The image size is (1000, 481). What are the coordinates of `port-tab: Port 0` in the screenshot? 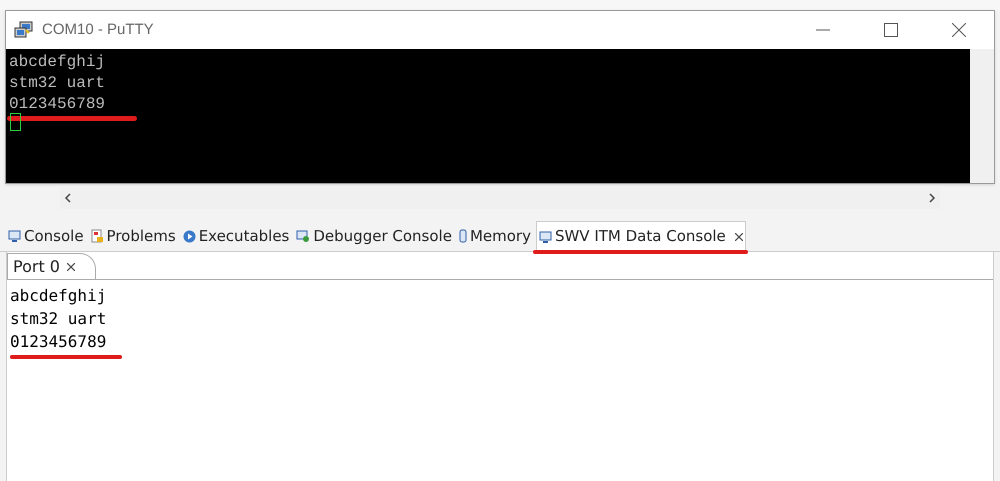 It's located at (51, 266).